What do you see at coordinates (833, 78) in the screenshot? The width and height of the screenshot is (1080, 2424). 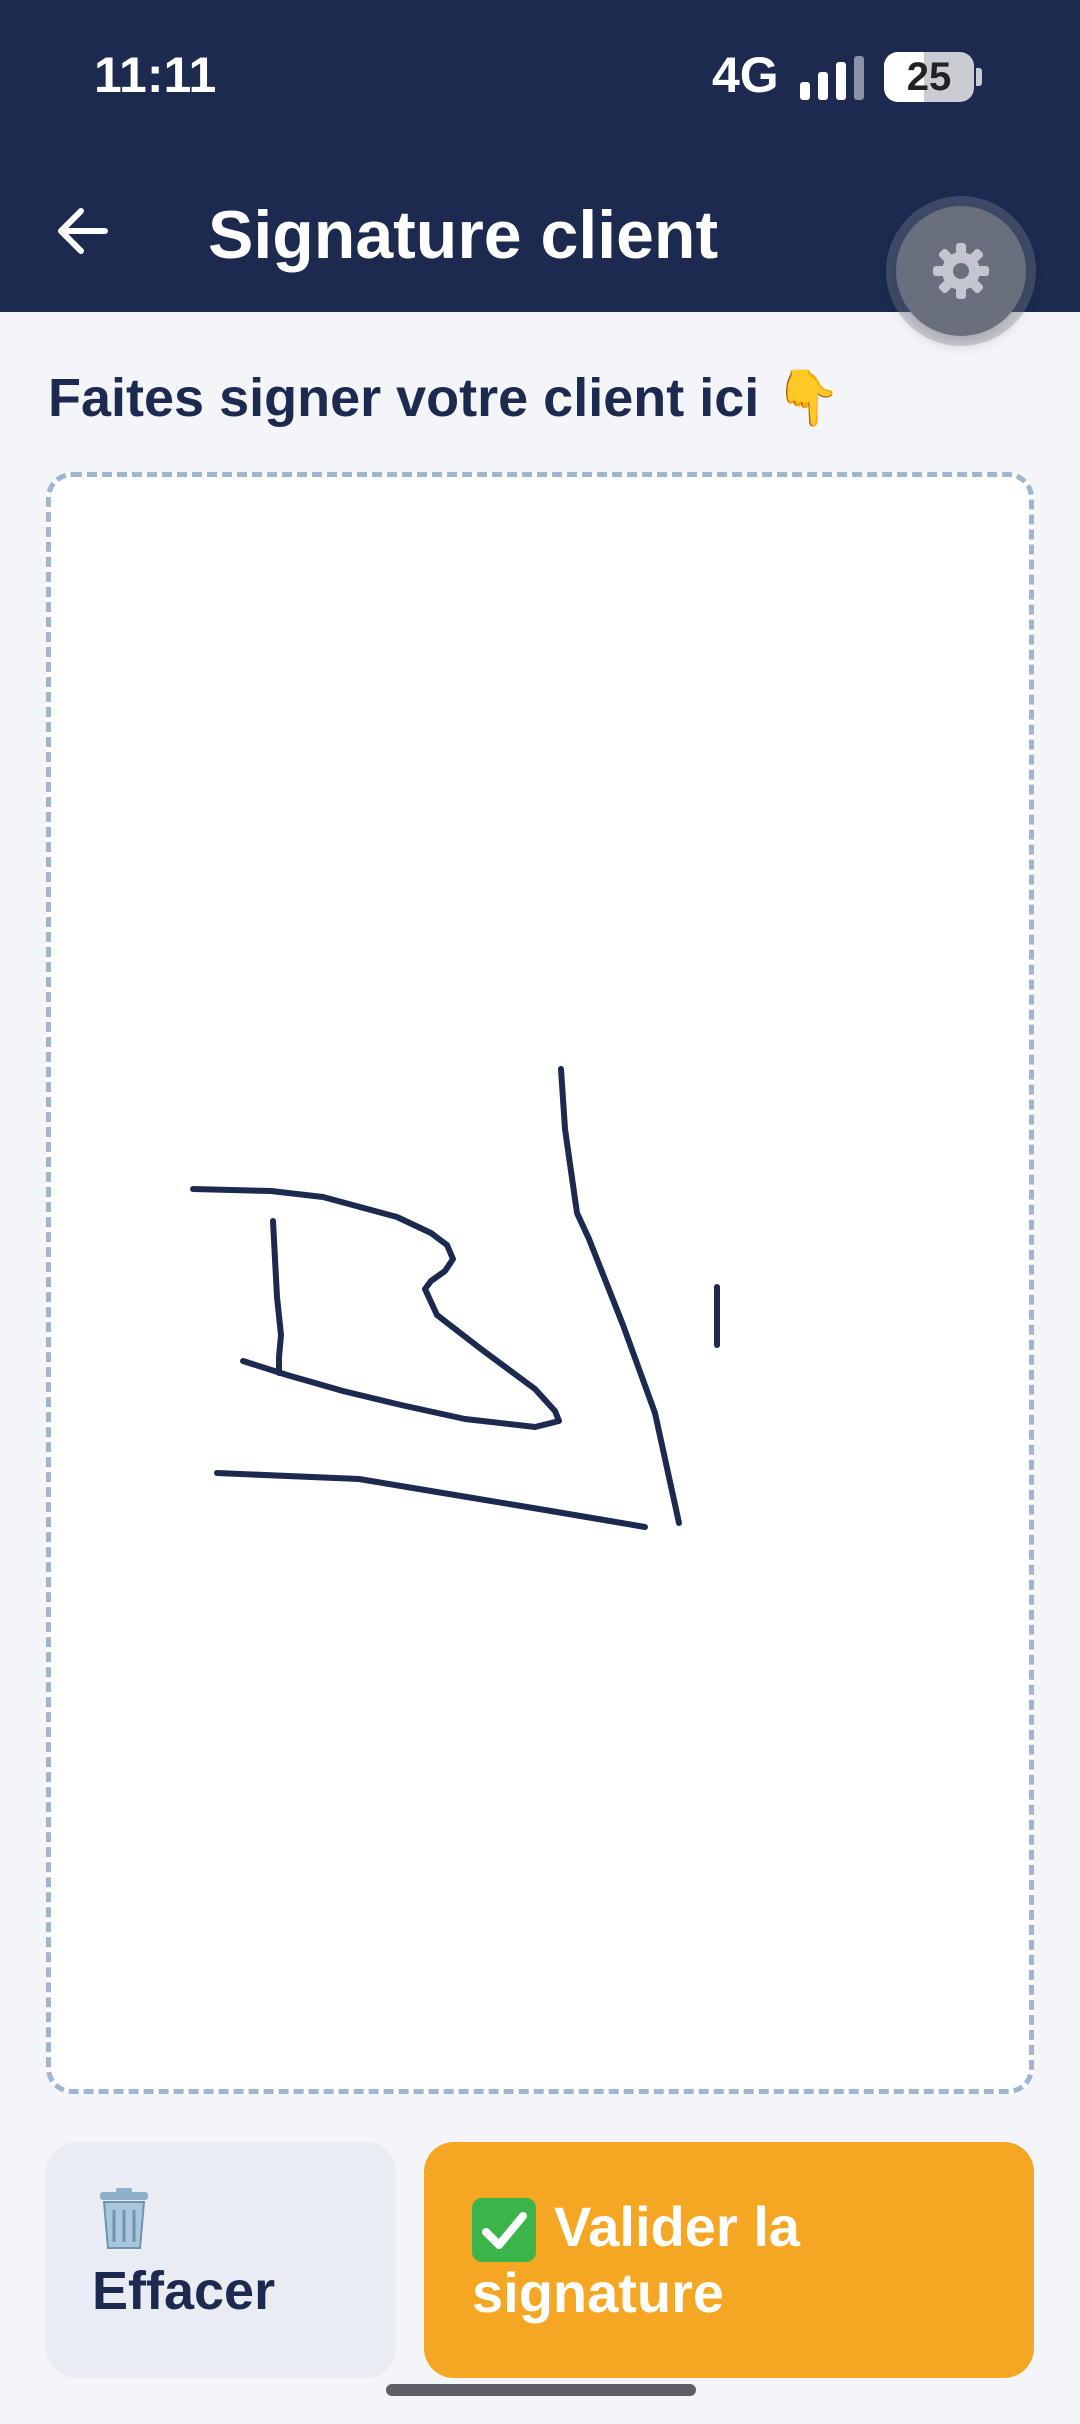 I see `signal-bars-icon` at bounding box center [833, 78].